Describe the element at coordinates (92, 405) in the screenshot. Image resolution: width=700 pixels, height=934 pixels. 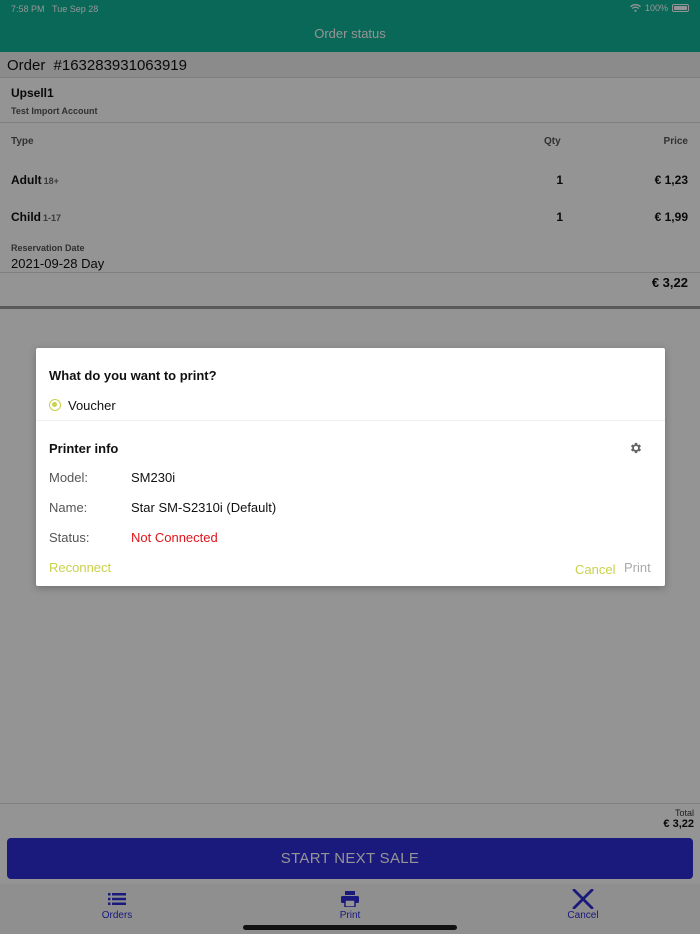
I see `voucher-option-label: Voucher` at that location.